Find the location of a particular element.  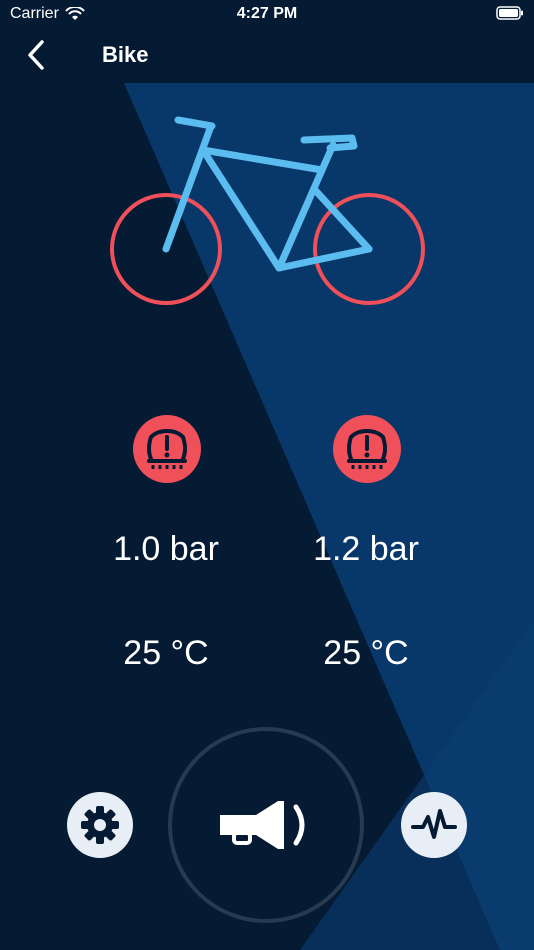

gear-icon is located at coordinates (100, 825).